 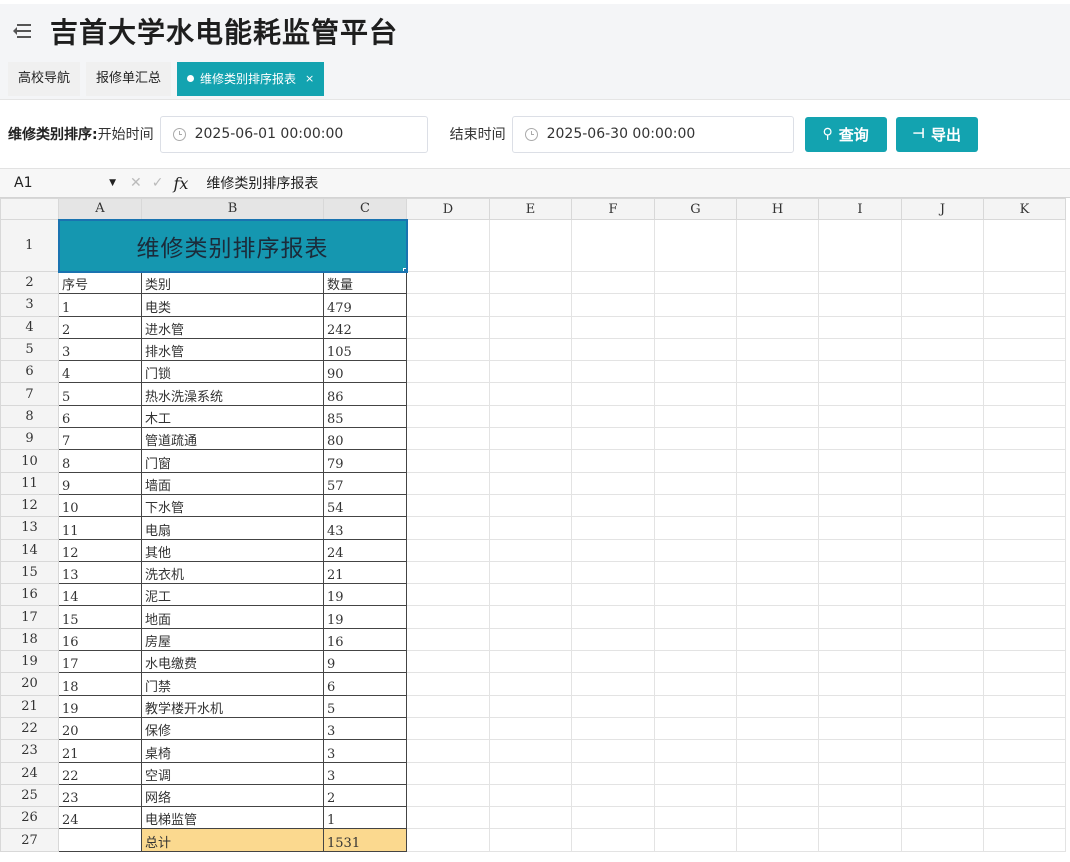 What do you see at coordinates (613, 209) in the screenshot?
I see `column-header: F` at bounding box center [613, 209].